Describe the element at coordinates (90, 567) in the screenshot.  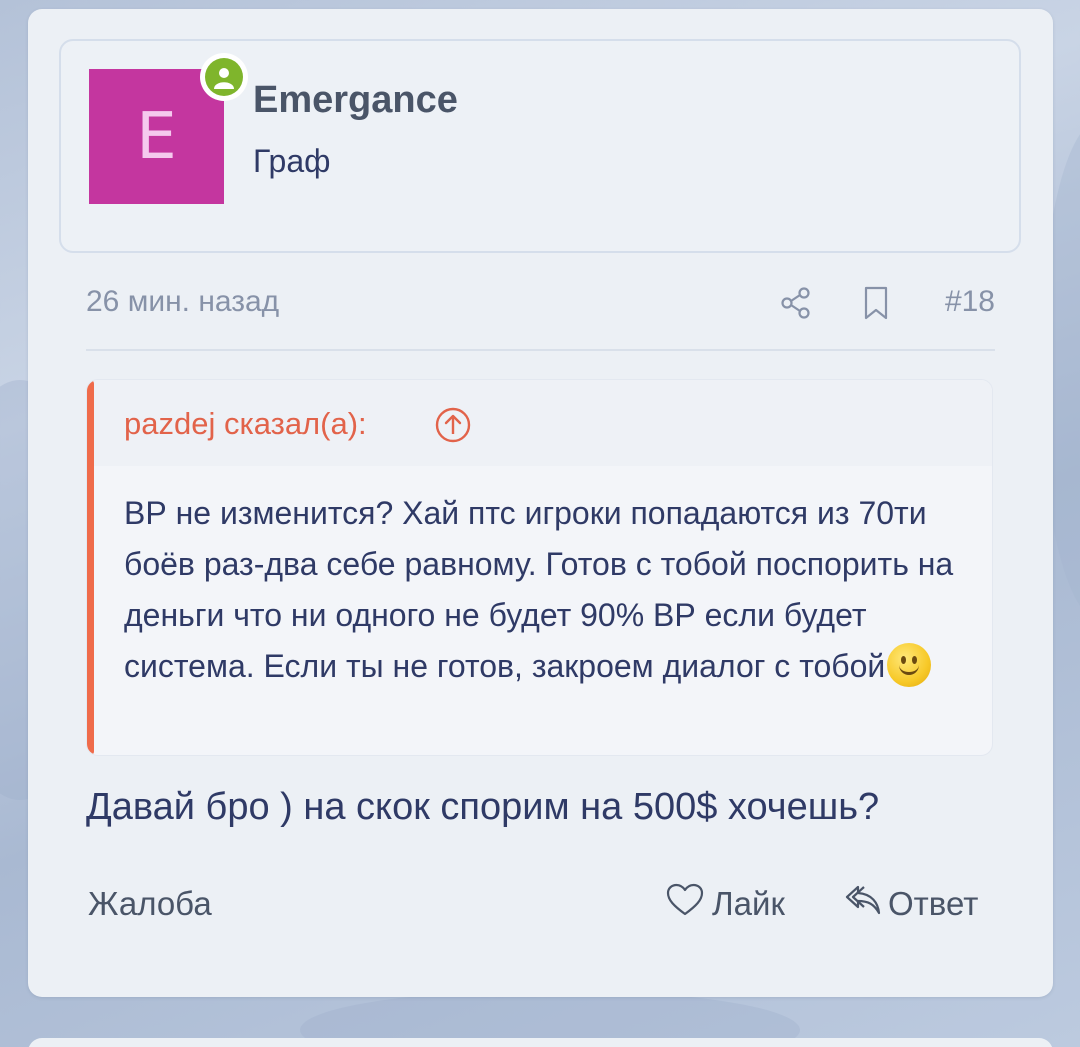
I see `quote-accent-bar` at that location.